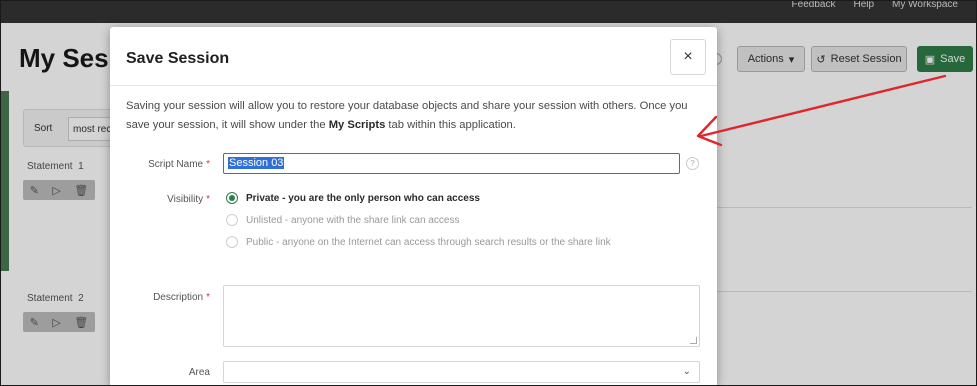 The height and width of the screenshot is (386, 977). I want to click on divider, so click(413, 85).